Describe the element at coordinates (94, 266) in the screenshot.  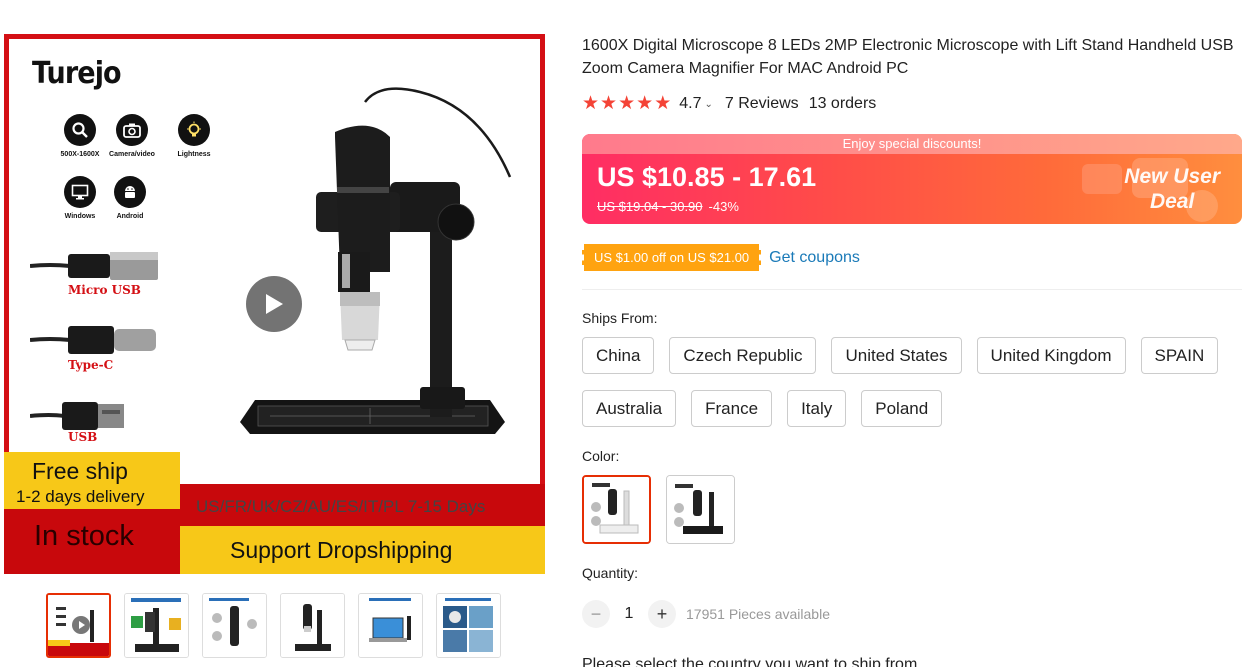
I see `micro-usb-cable-icon` at that location.